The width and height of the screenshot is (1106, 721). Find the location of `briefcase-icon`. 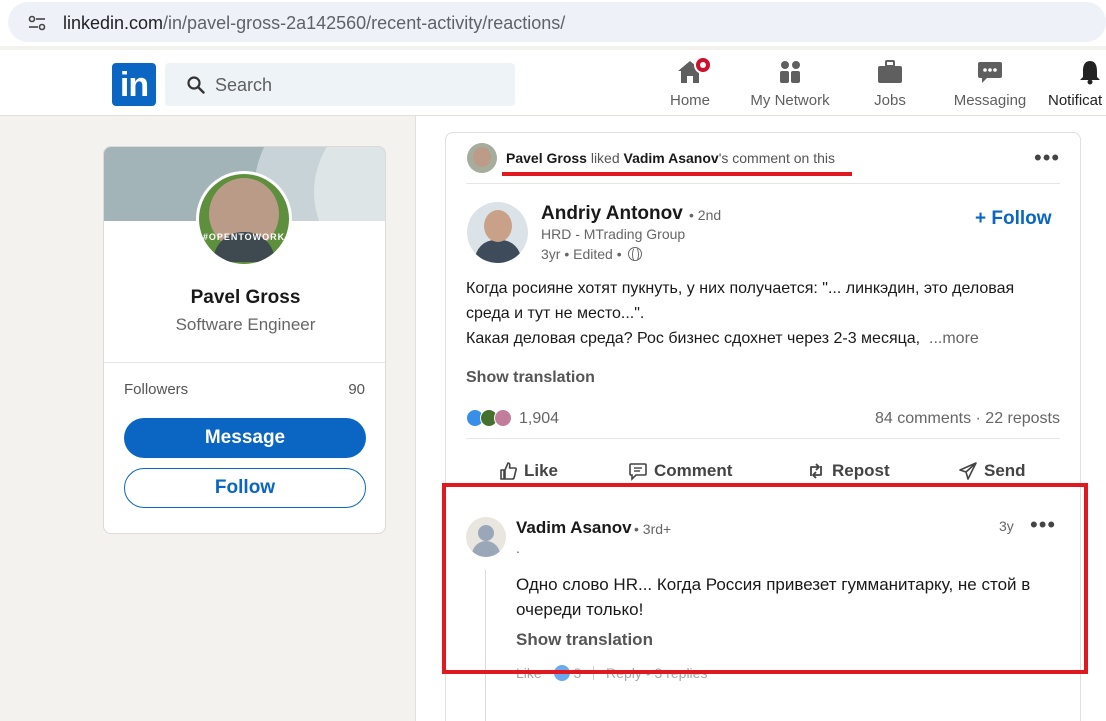

briefcase-icon is located at coordinates (890, 72).